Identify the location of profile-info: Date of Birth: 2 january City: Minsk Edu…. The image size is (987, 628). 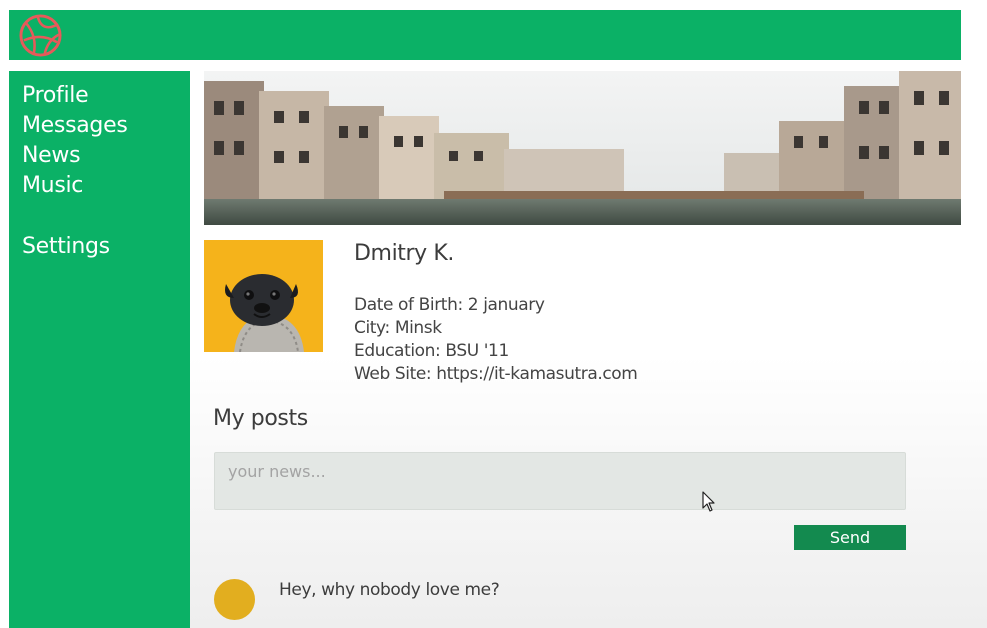
(496, 340).